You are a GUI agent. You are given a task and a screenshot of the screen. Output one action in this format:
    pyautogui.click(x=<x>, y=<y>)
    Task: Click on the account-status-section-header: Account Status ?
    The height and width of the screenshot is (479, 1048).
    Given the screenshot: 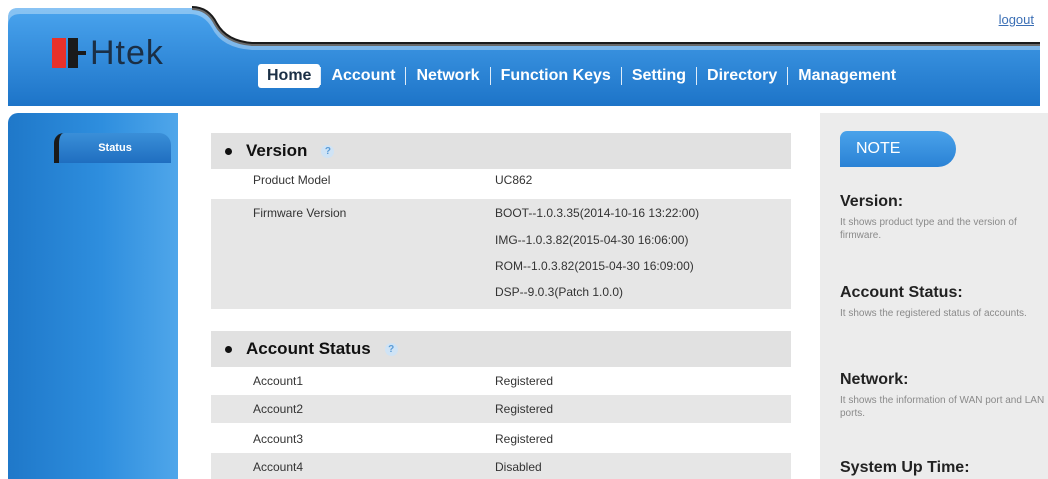 What is the action you would take?
    pyautogui.click(x=501, y=349)
    